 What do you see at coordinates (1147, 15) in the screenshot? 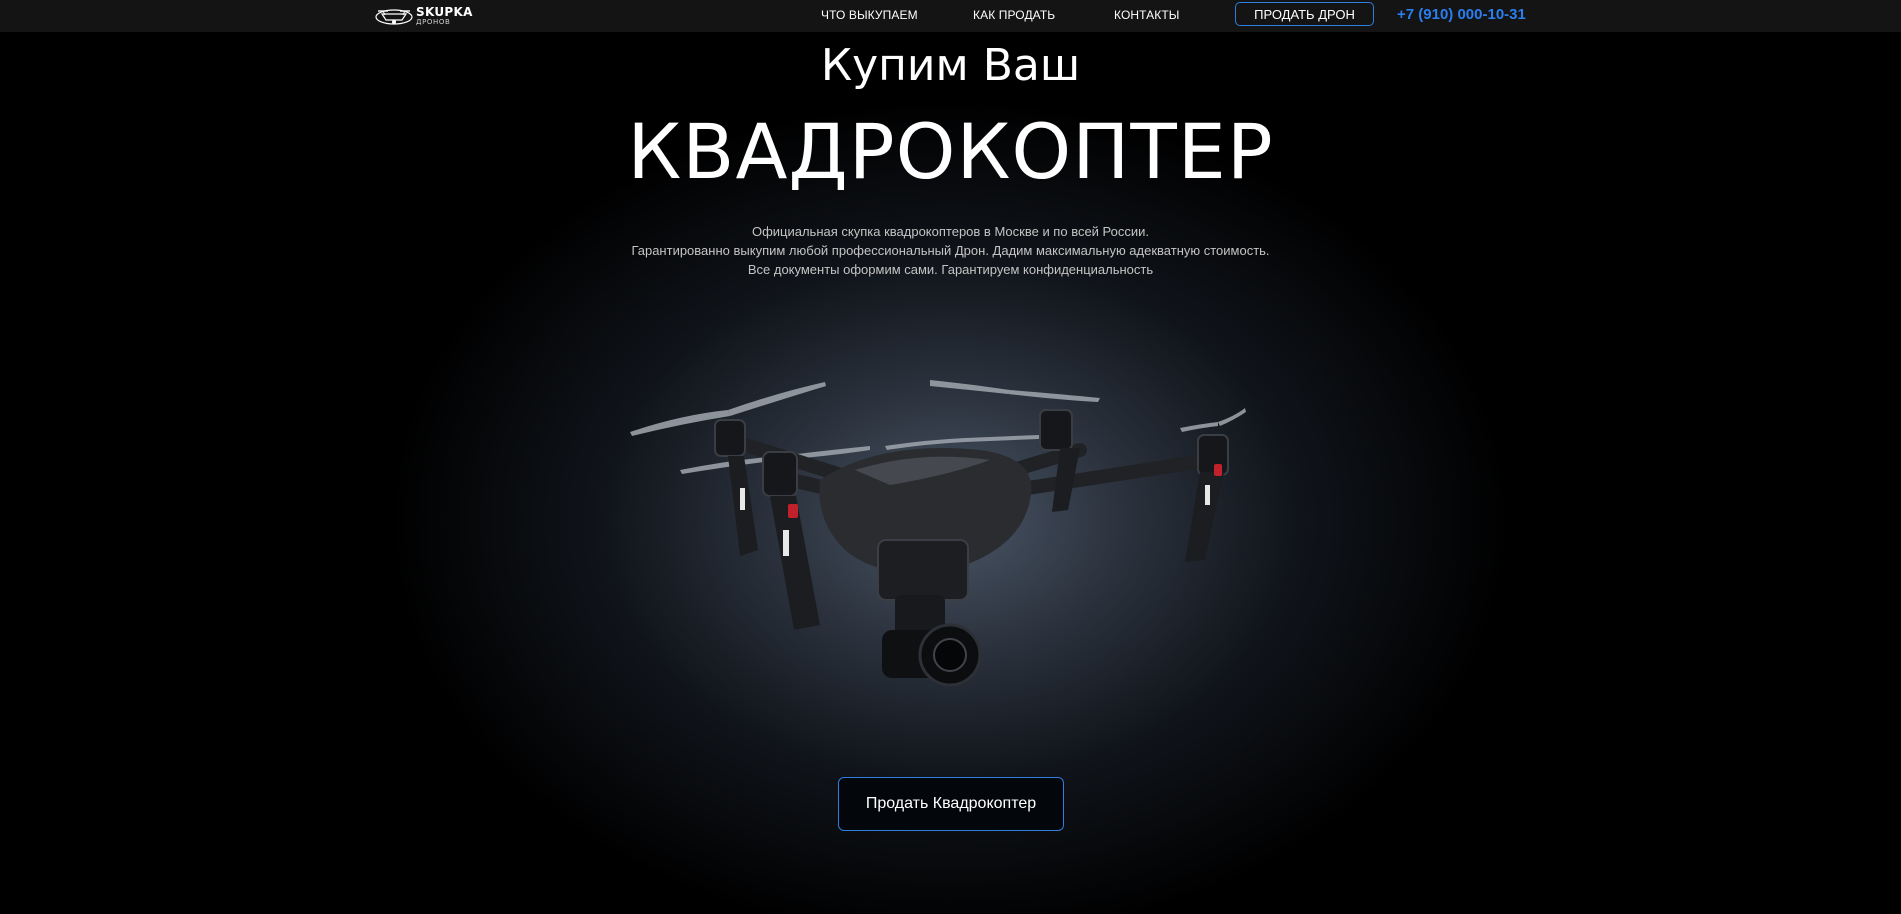
I see `nav-contacts: КОНТАКТЫ` at bounding box center [1147, 15].